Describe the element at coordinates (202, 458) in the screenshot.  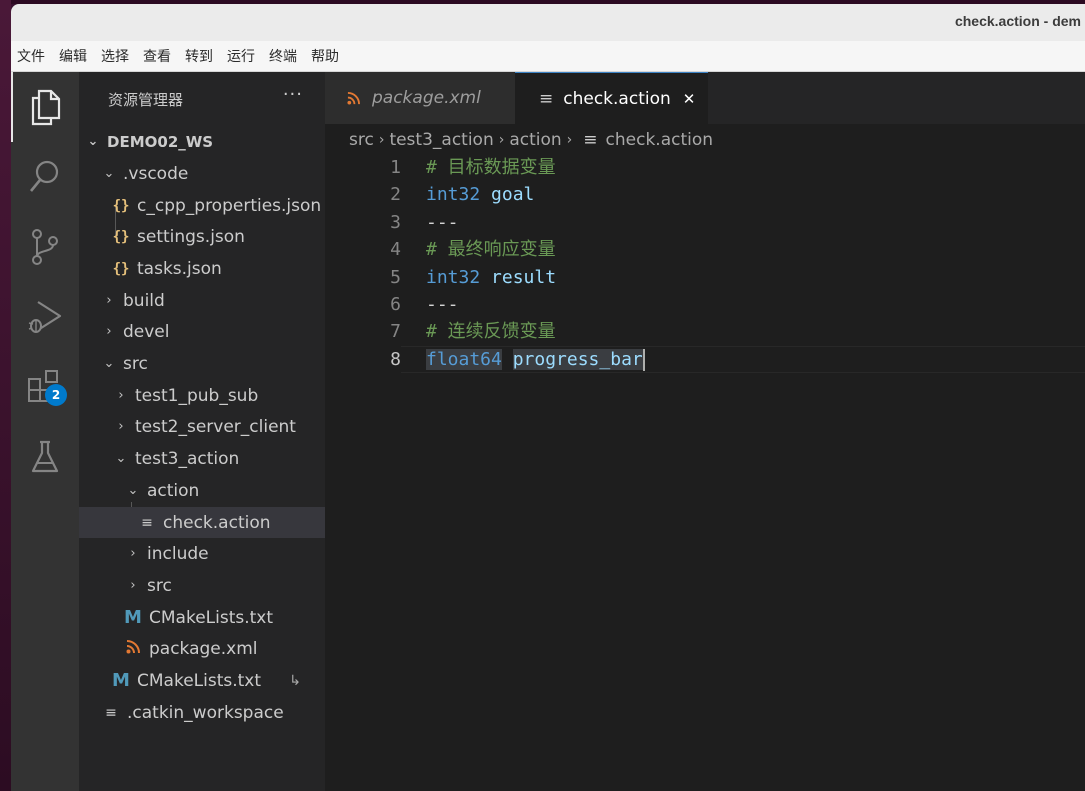
I see `tree-folder-test3-action: ⌄ test3_action` at that location.